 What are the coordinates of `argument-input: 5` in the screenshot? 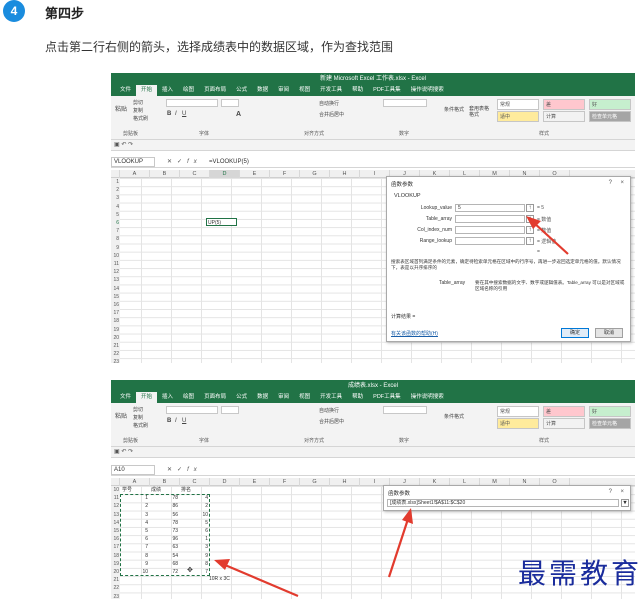 It's located at (490, 208).